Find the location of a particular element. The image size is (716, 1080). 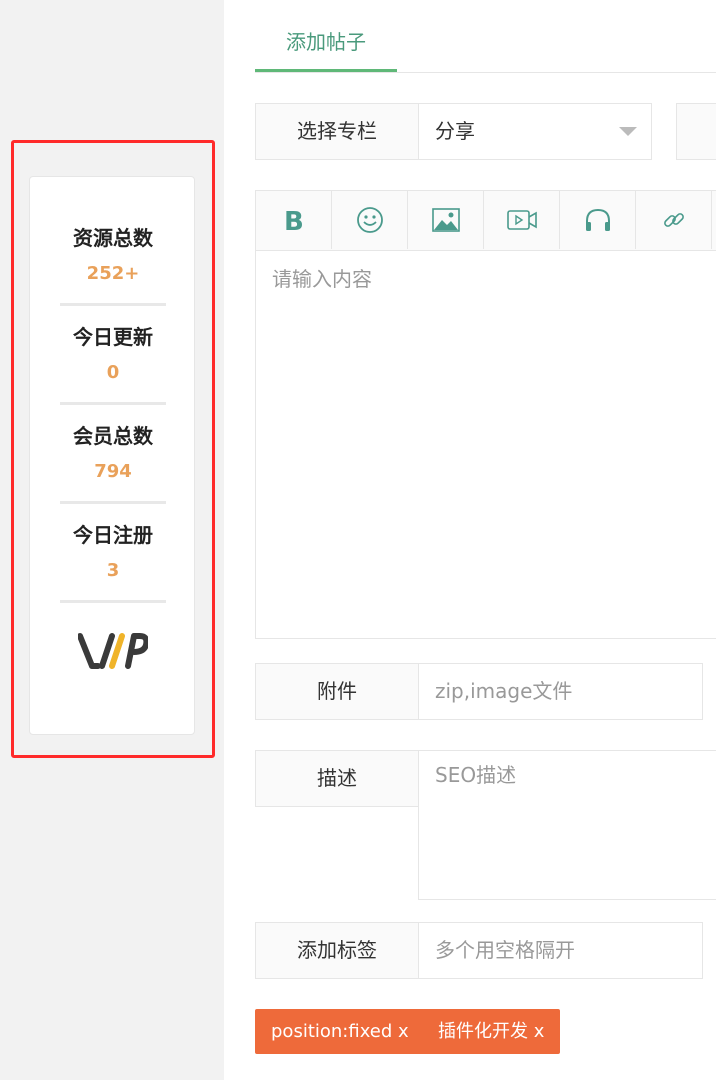

link-button is located at coordinates (674, 220).